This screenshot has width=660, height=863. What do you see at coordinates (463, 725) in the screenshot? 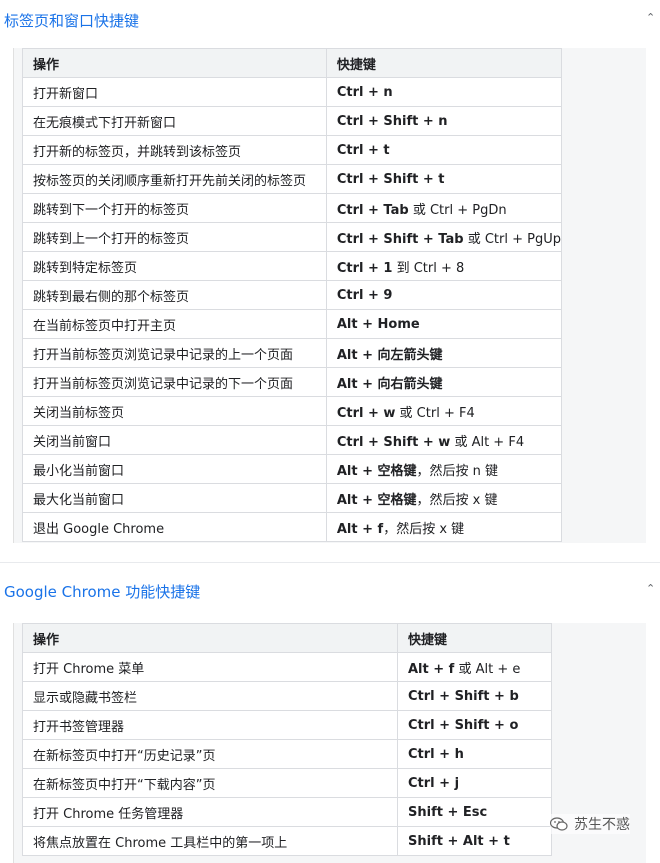
I see `shortcut-keys: Ctrl + Shift + o` at bounding box center [463, 725].